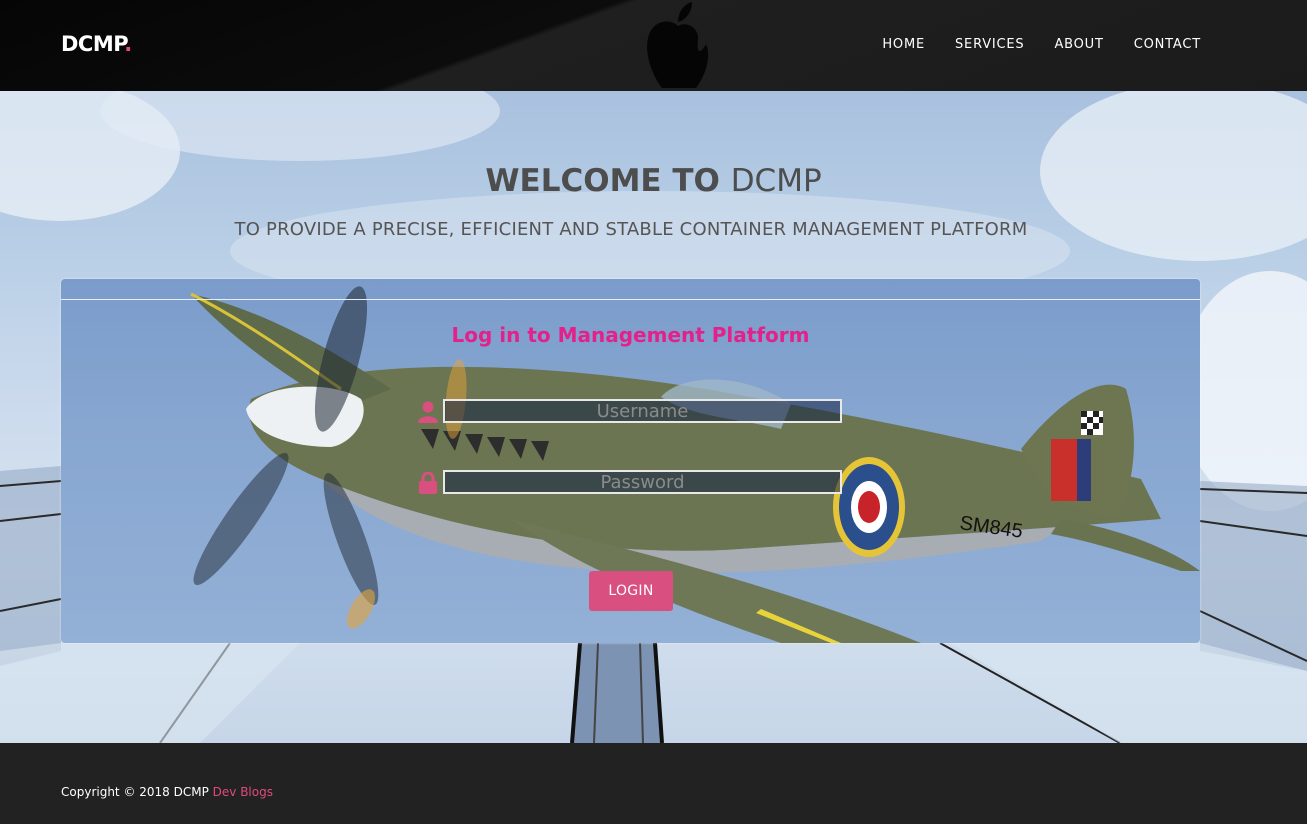 This screenshot has height=824, width=1307. I want to click on nav-services: SERVICES, so click(989, 44).